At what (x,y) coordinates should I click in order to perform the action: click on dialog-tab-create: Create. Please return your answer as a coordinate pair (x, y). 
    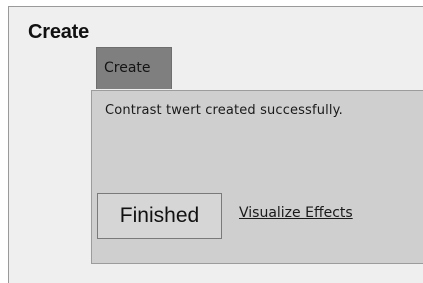
    Looking at the image, I should click on (134, 68).